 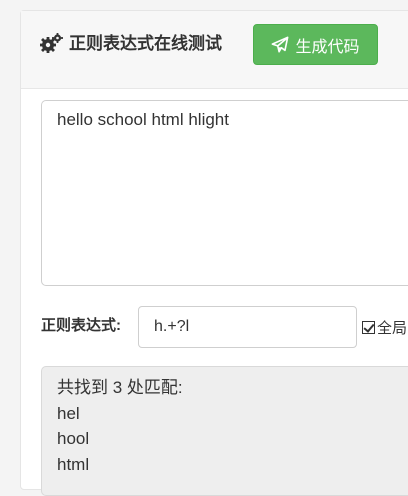 I want to click on panel-header: 正则表达式在线测试 生成代码, so click(x=214, y=50).